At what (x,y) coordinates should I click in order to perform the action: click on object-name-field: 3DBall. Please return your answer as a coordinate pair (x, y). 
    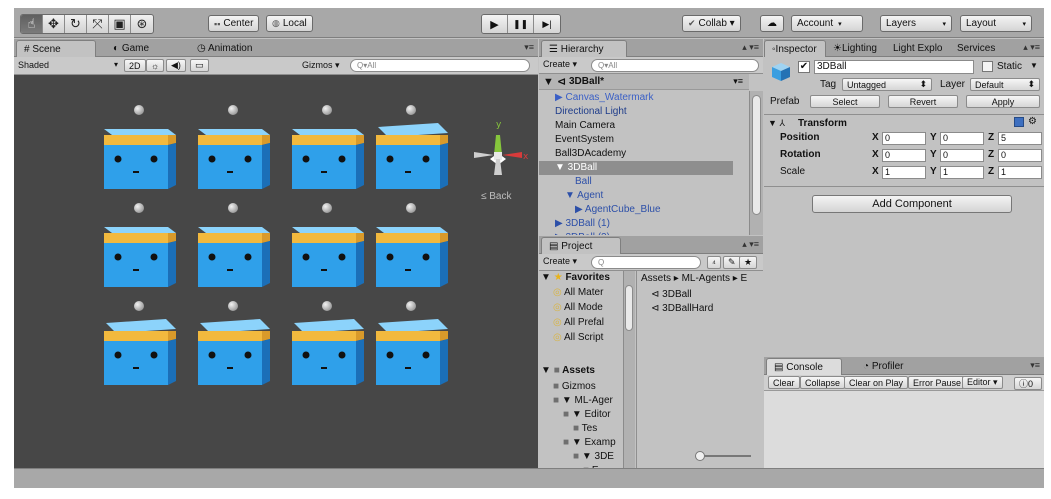
    Looking at the image, I should click on (894, 67).